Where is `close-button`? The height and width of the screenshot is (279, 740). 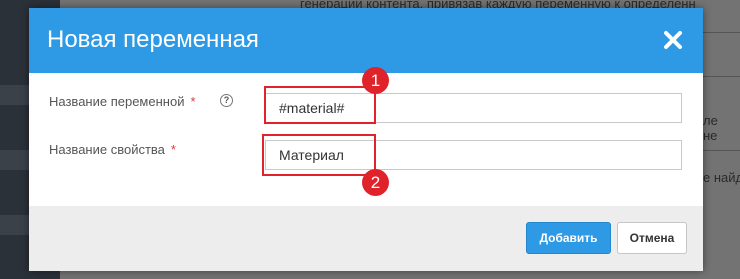 close-button is located at coordinates (673, 40).